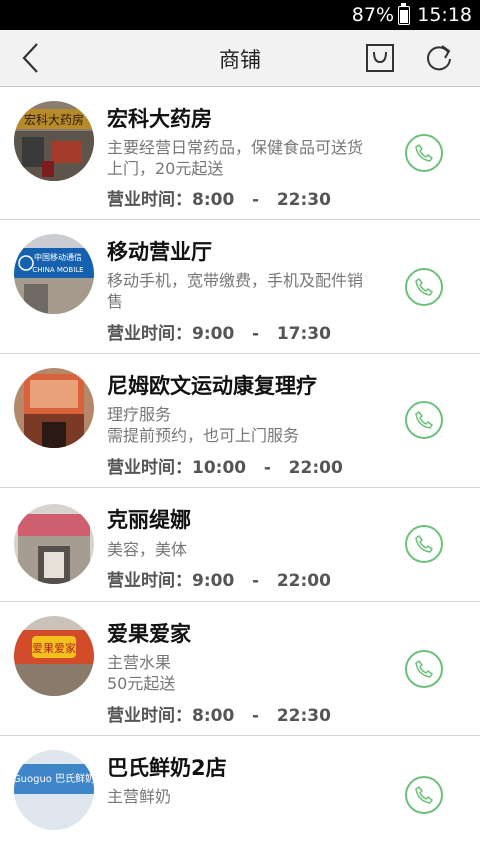 Image resolution: width=480 pixels, height=846 pixels. I want to click on svg-text: CHINA MOBILE, so click(57, 270).